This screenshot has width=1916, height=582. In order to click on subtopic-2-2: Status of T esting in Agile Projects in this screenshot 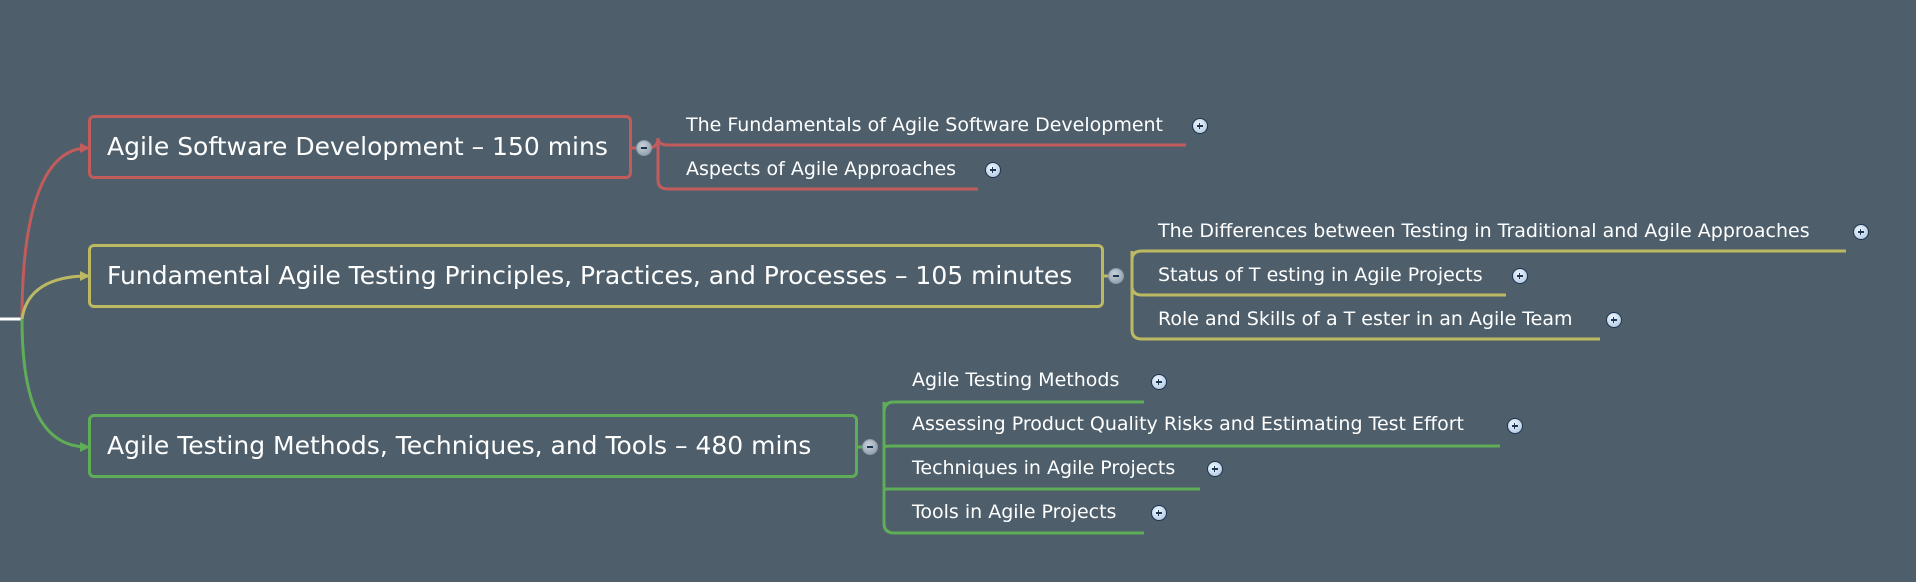, I will do `click(1320, 275)`.